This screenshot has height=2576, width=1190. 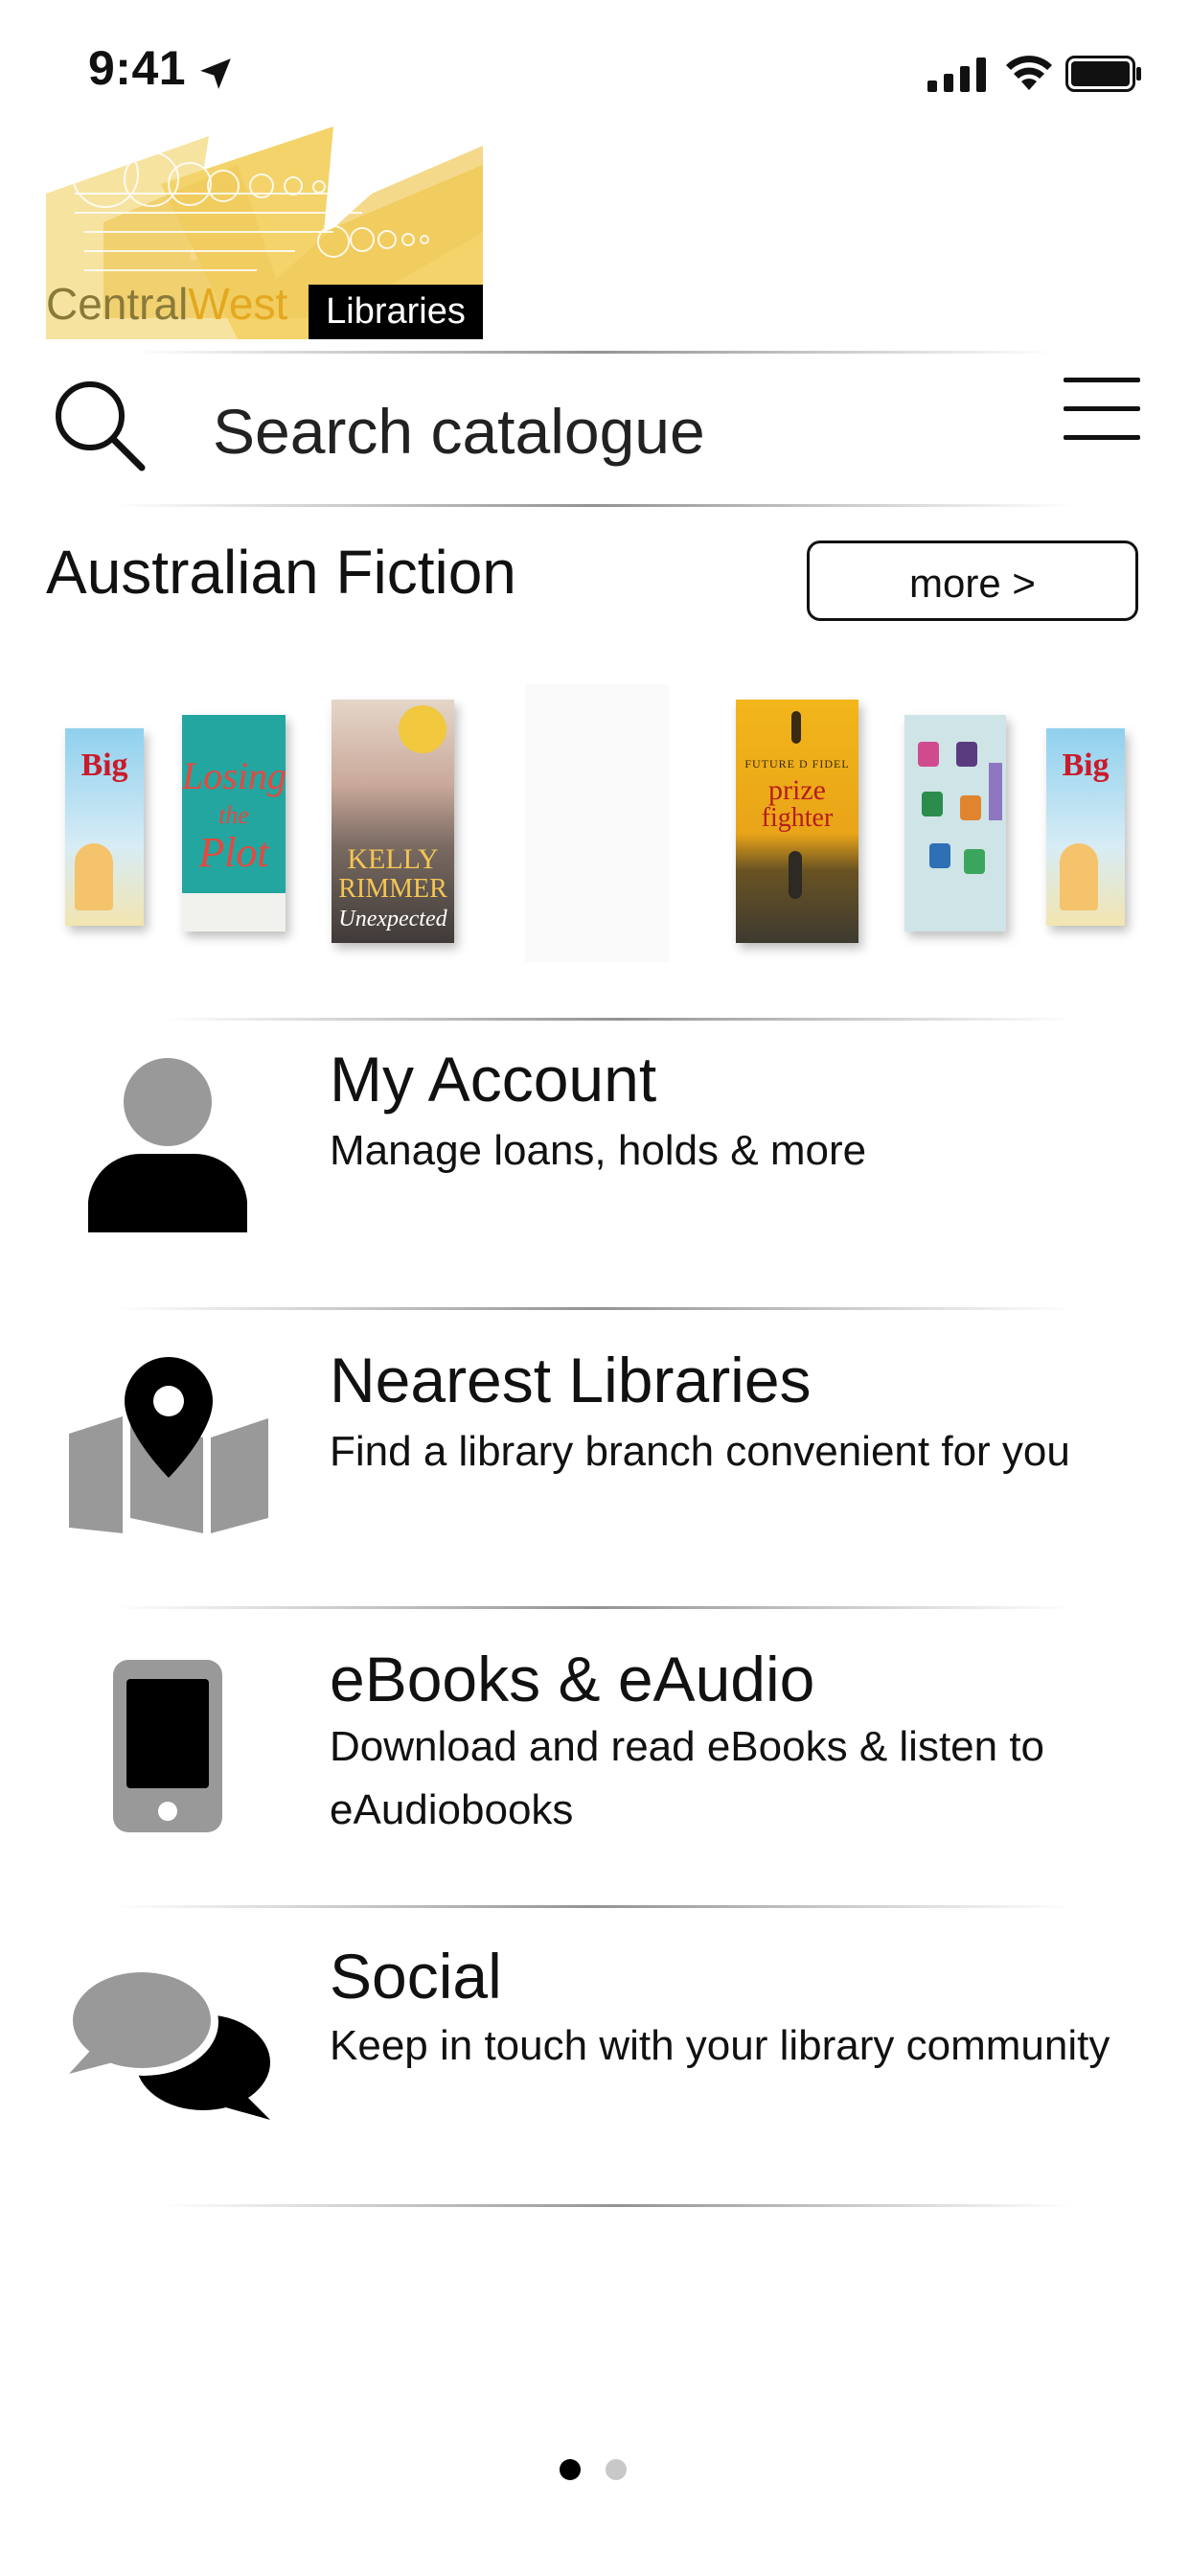 I want to click on menu-item-title: eBooks & eAudio, so click(x=573, y=1679).